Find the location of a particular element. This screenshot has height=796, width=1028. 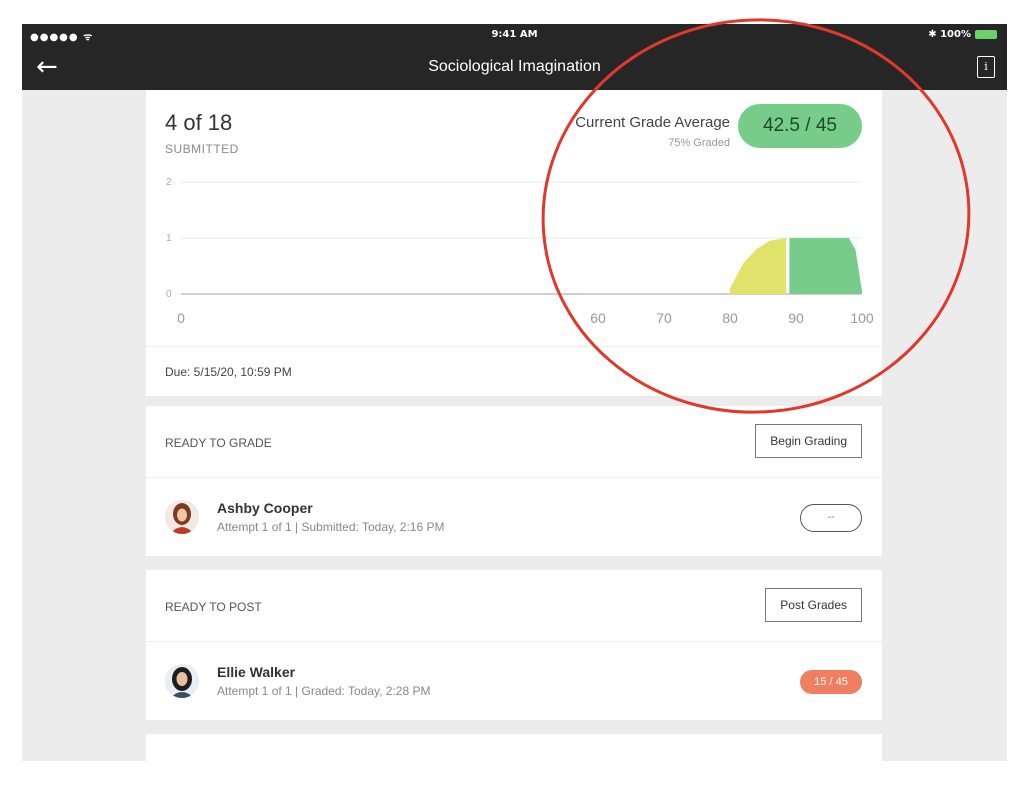

x-tick-label: 100 is located at coordinates (862, 318).